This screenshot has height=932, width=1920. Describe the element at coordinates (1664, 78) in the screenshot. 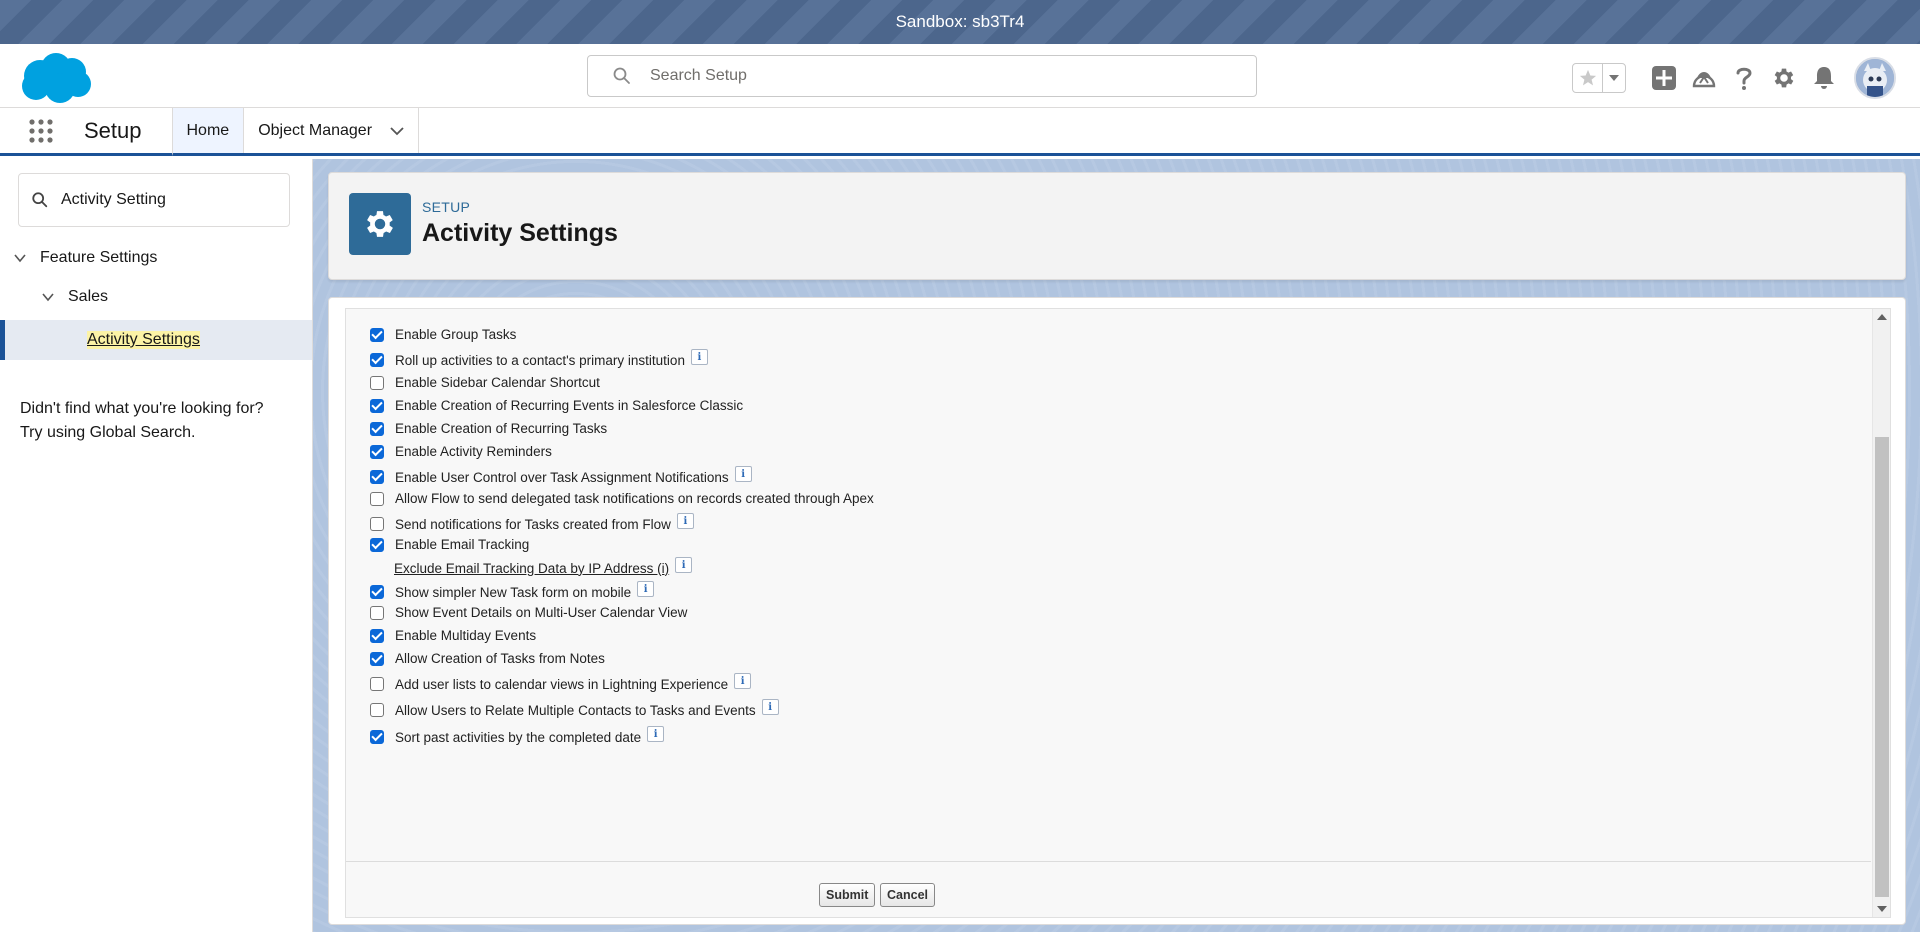

I see `global-actions-plus-icon` at that location.